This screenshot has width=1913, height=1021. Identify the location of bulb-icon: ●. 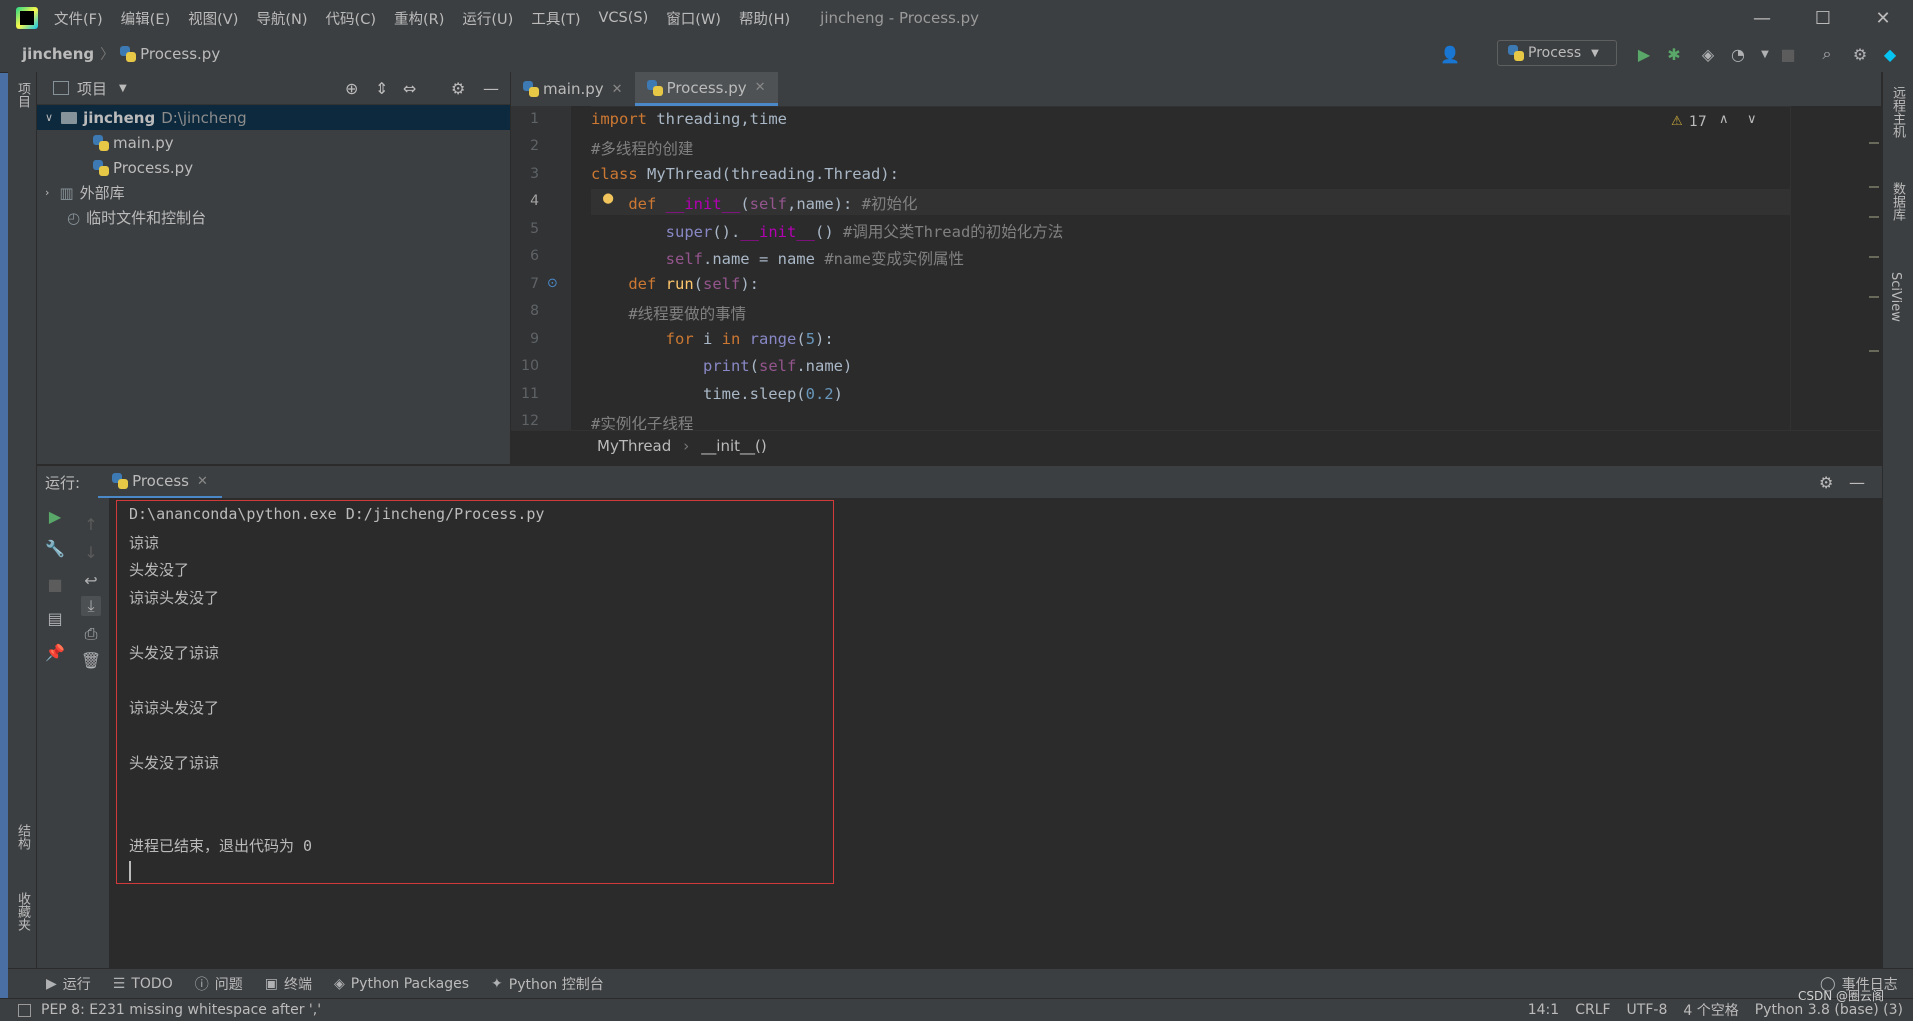
(608, 198).